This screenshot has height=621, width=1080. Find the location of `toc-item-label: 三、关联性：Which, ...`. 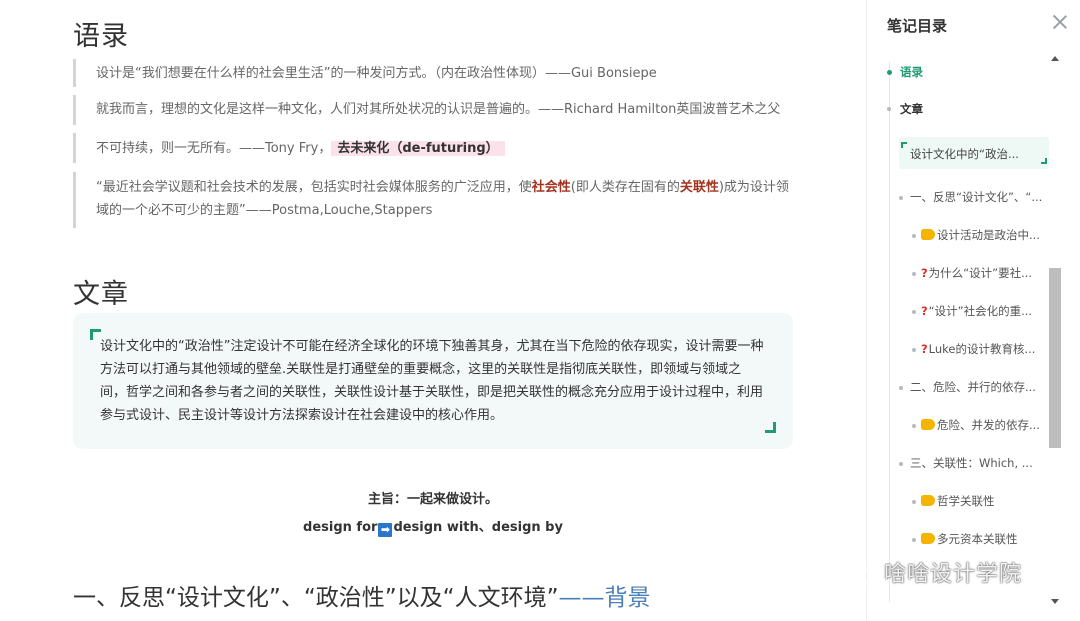

toc-item-label: 三、关联性：Which, ... is located at coordinates (971, 463).